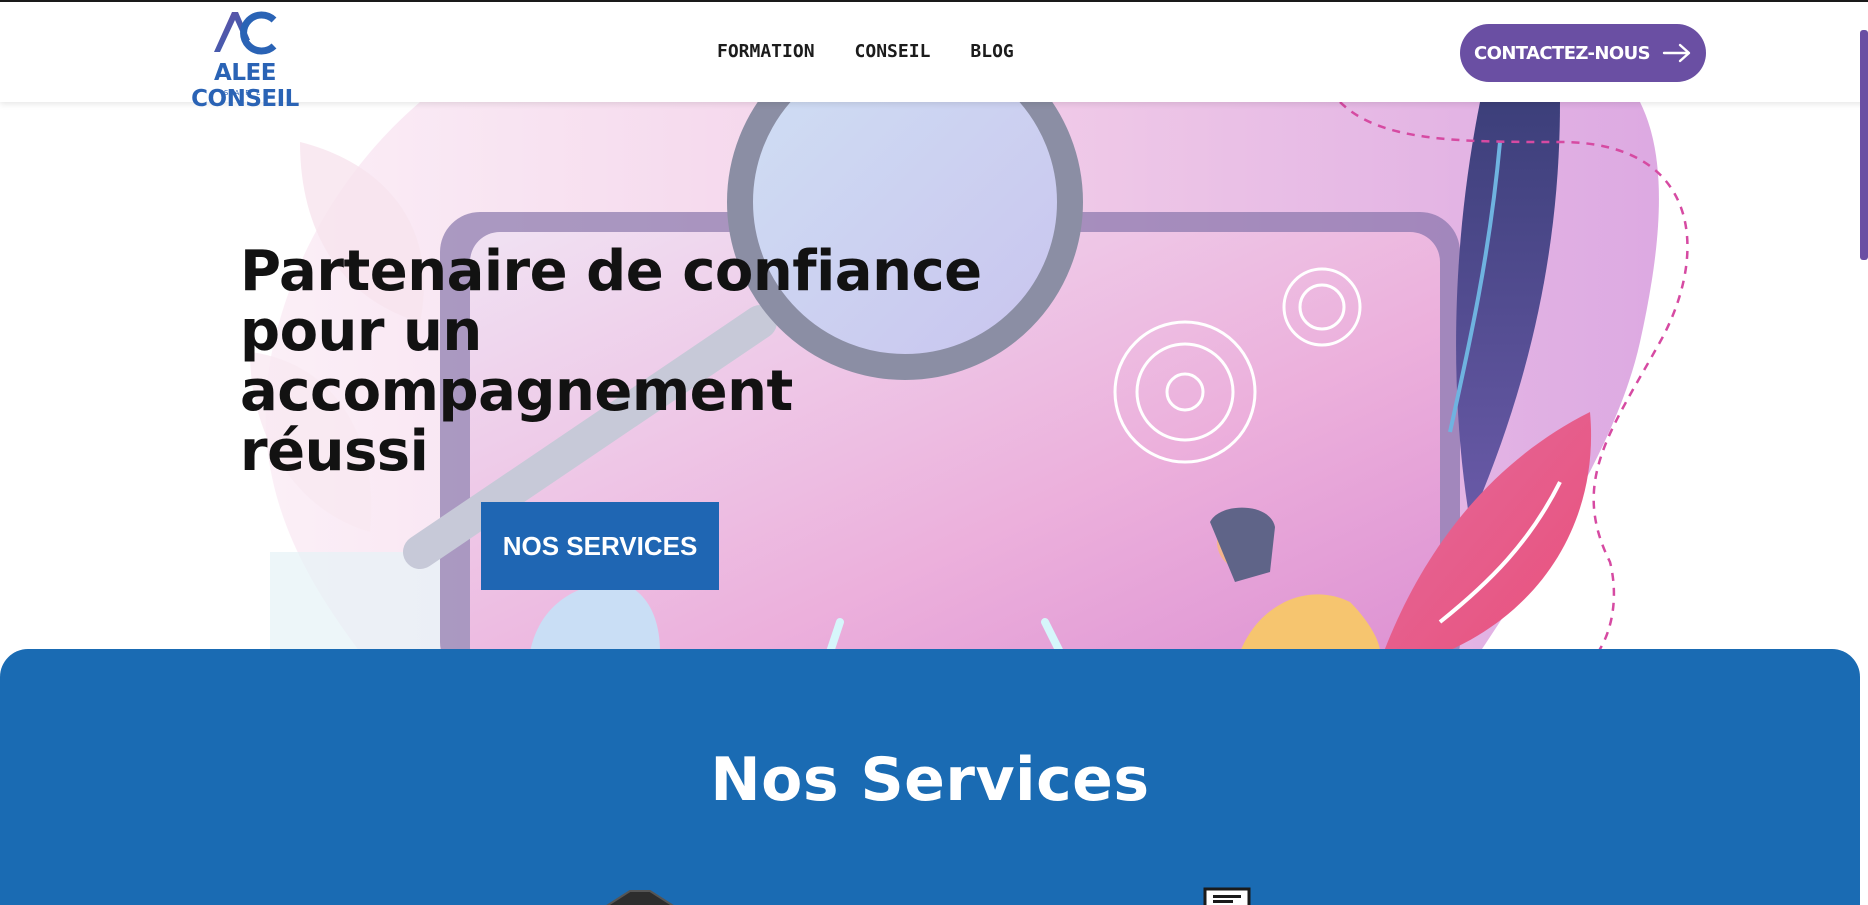 The height and width of the screenshot is (905, 1868). I want to click on nav-item-blog: BLOG, so click(991, 51).